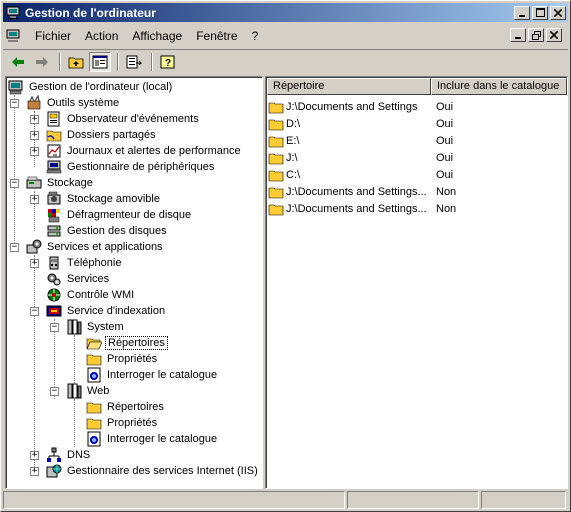 This screenshot has width=571, height=512. What do you see at coordinates (76, 62) in the screenshot?
I see `up-one-level-button` at bounding box center [76, 62].